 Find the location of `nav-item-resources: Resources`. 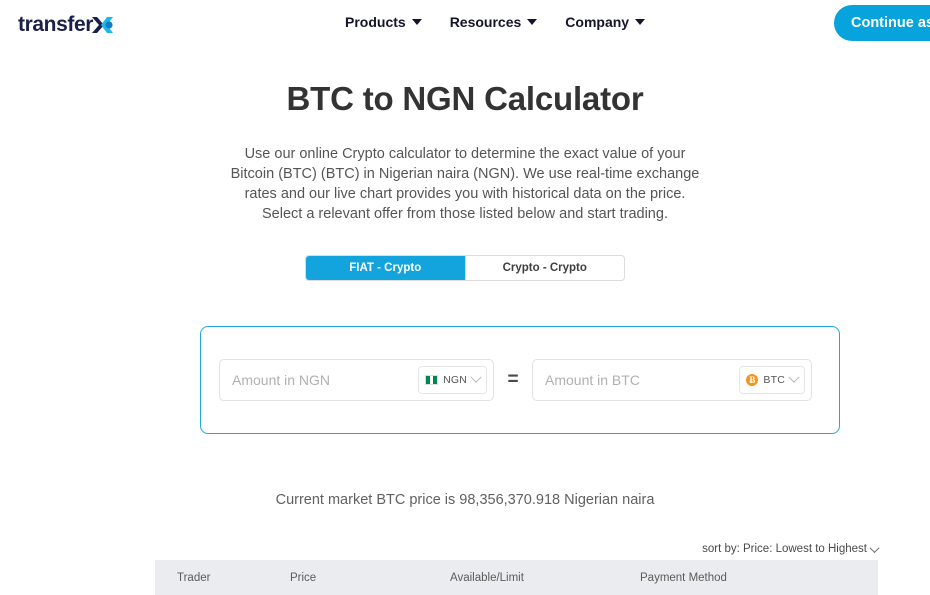

nav-item-resources: Resources is located at coordinates (494, 22).